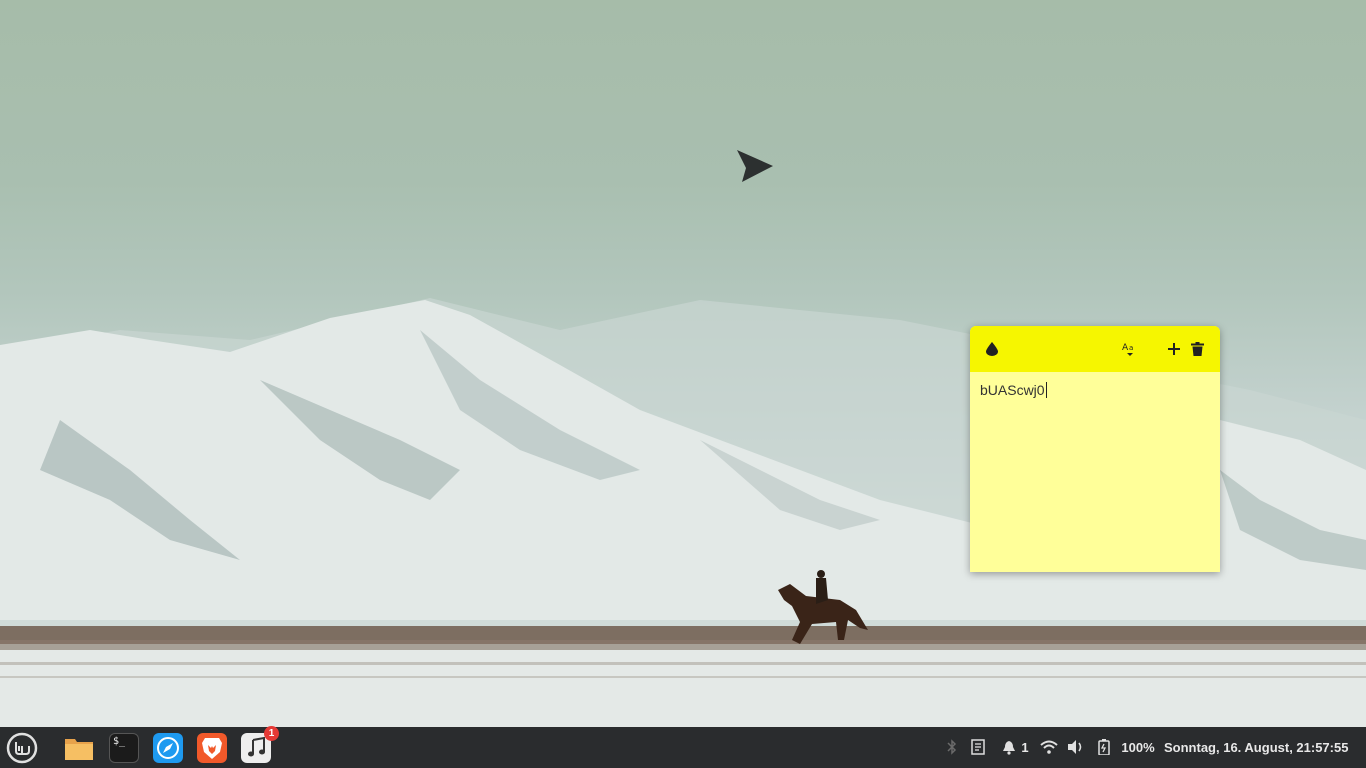  Describe the element at coordinates (1260, 747) in the screenshot. I see `clock: Sonntag, 16. August, 21:57:55` at that location.